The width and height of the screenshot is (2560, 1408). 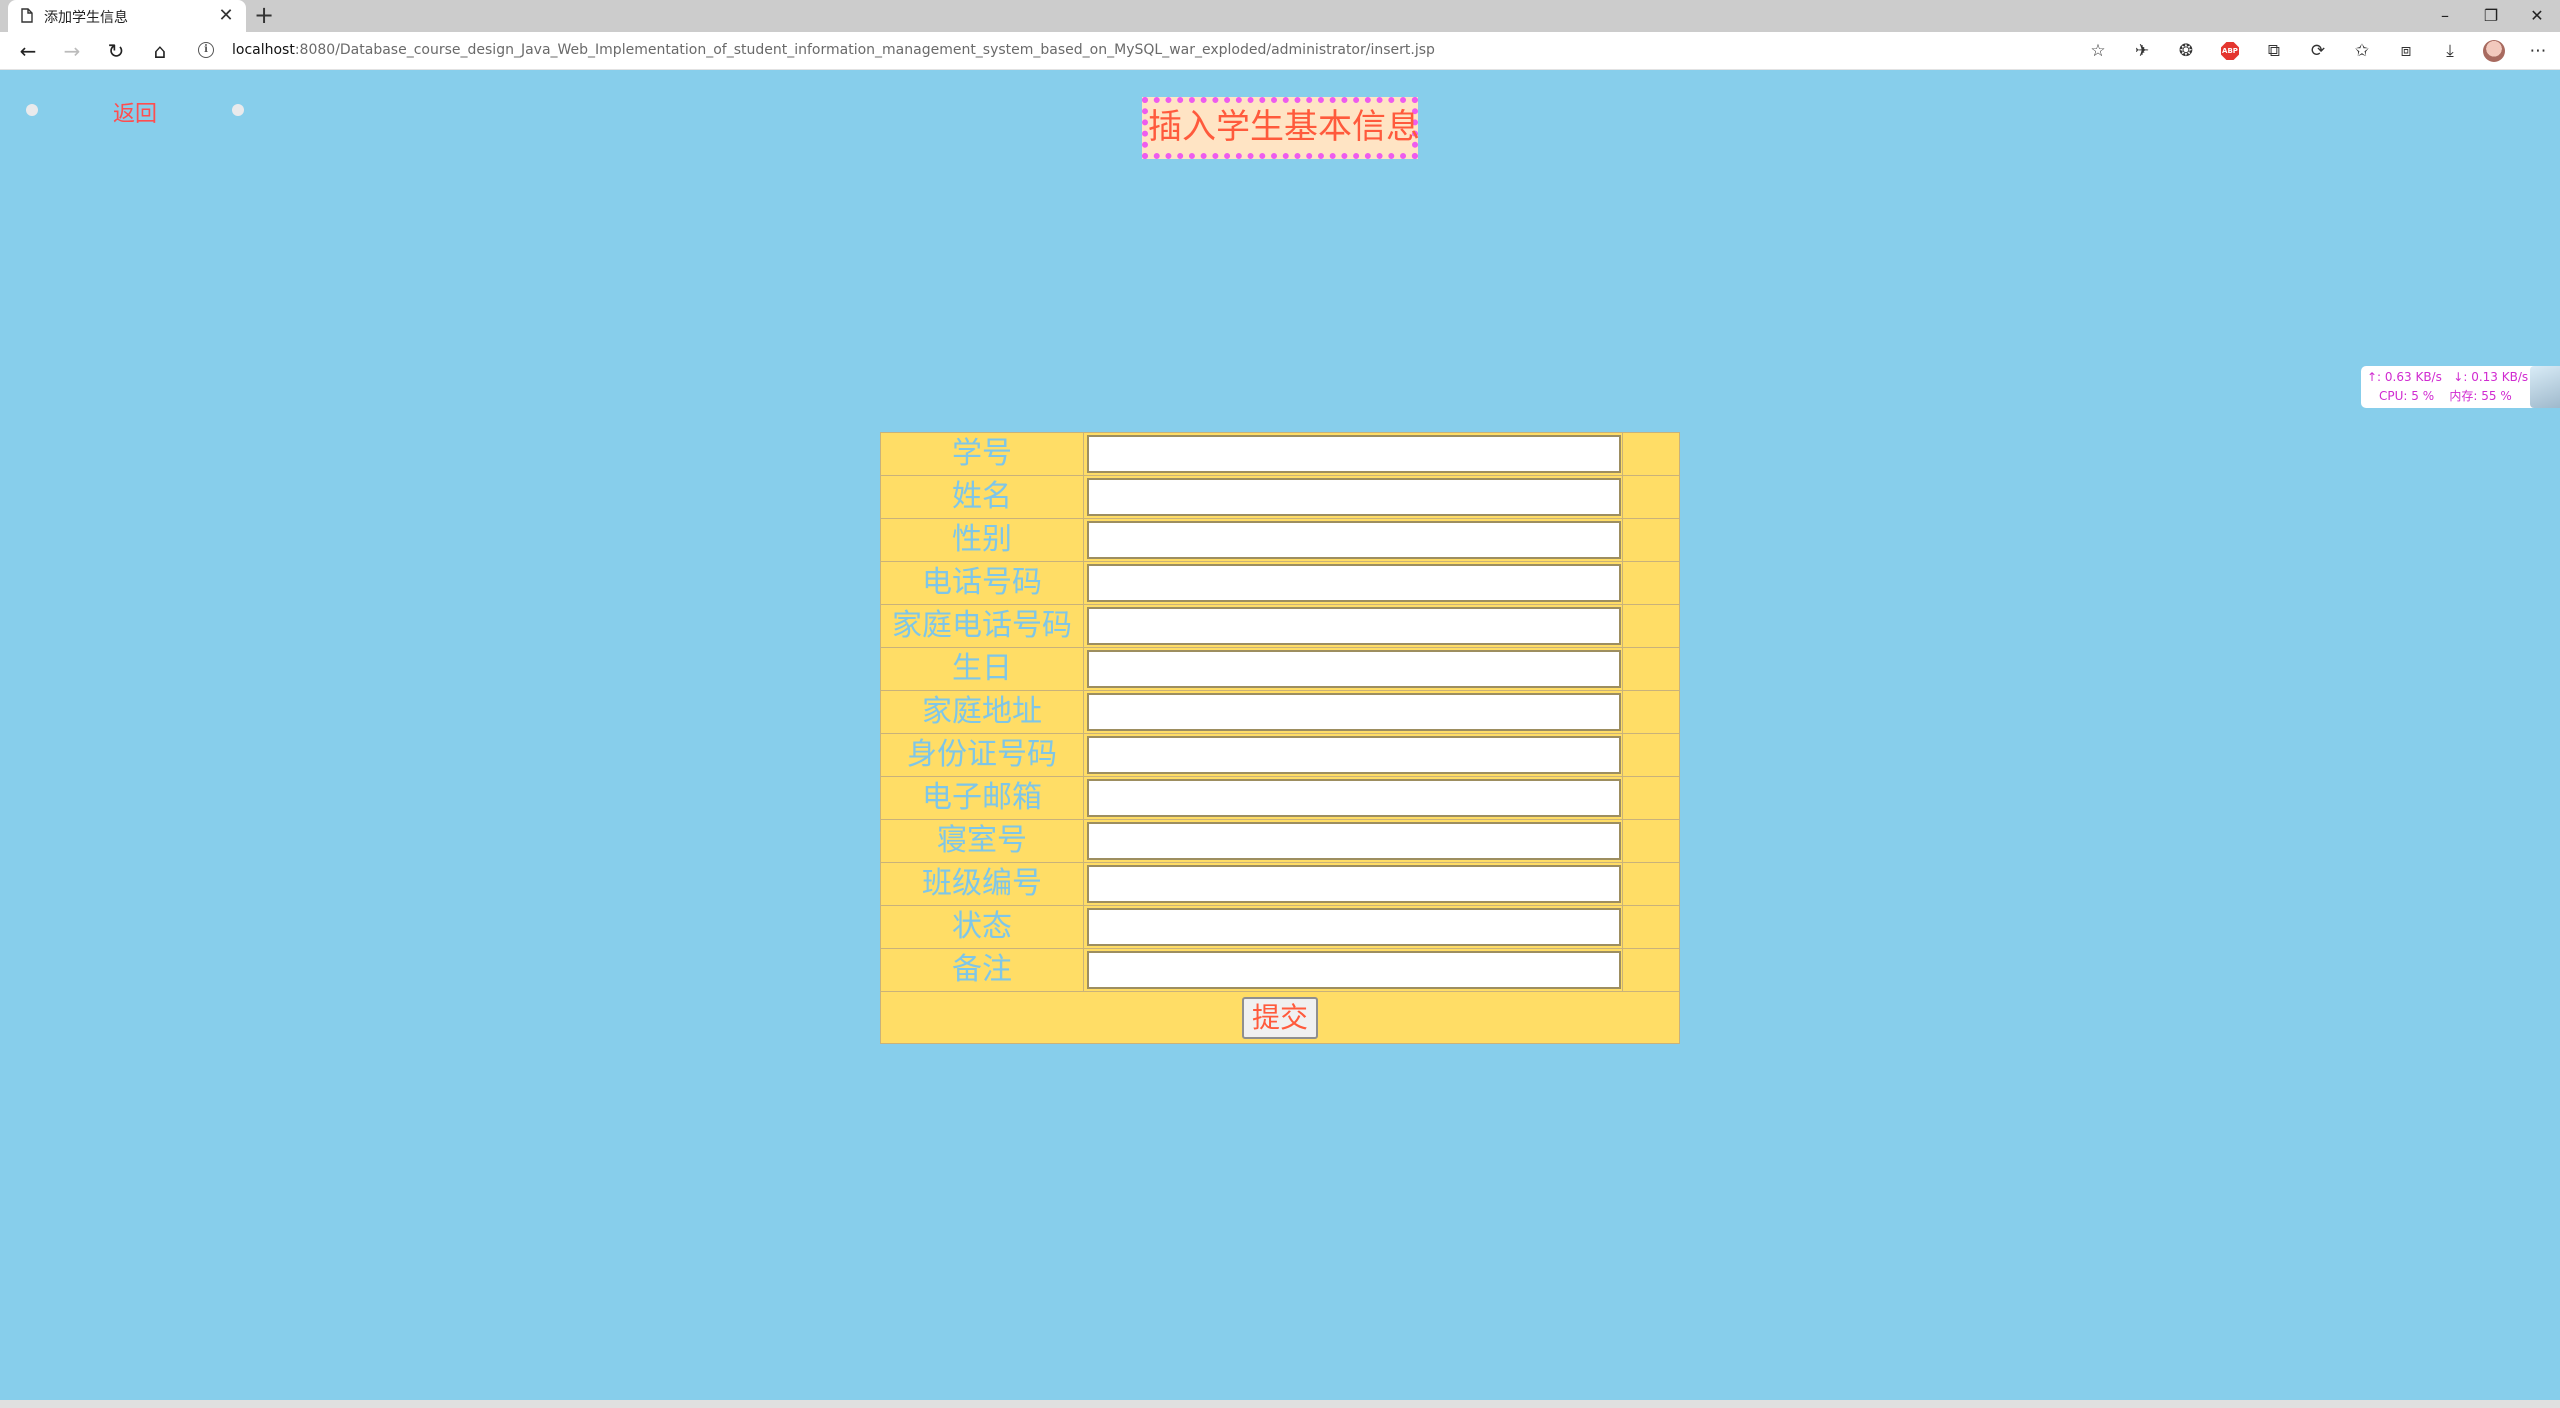 What do you see at coordinates (2142, 51) in the screenshot?
I see `extension-plane-icon: ✈` at bounding box center [2142, 51].